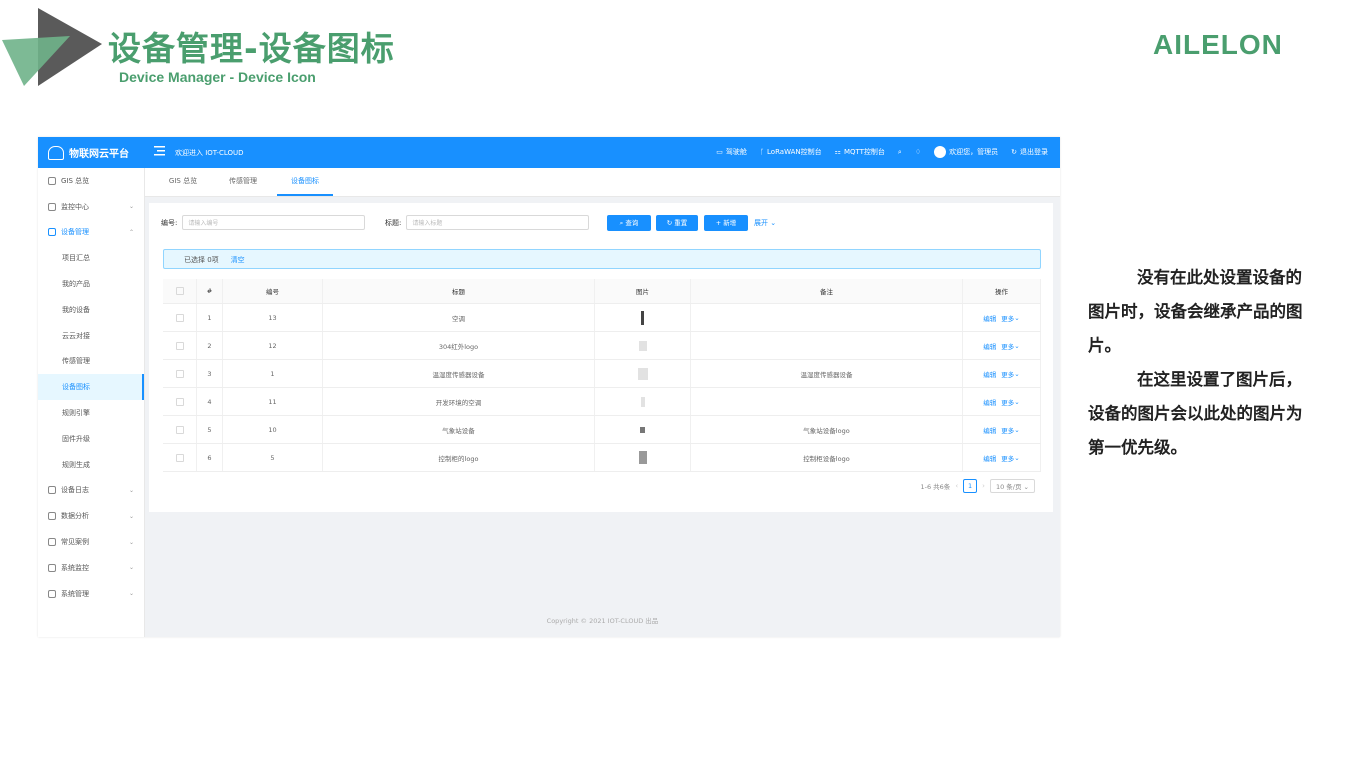 This screenshot has width=1350, height=759. Describe the element at coordinates (183, 182) in the screenshot. I see `tab-gis: GIS 总览` at that location.